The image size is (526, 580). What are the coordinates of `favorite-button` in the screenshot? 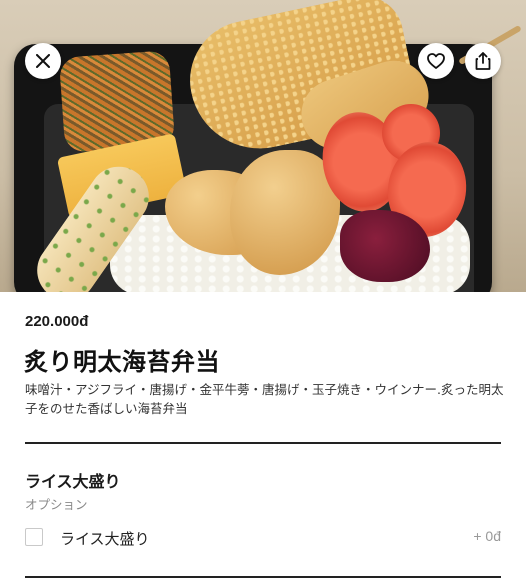 It's located at (436, 61).